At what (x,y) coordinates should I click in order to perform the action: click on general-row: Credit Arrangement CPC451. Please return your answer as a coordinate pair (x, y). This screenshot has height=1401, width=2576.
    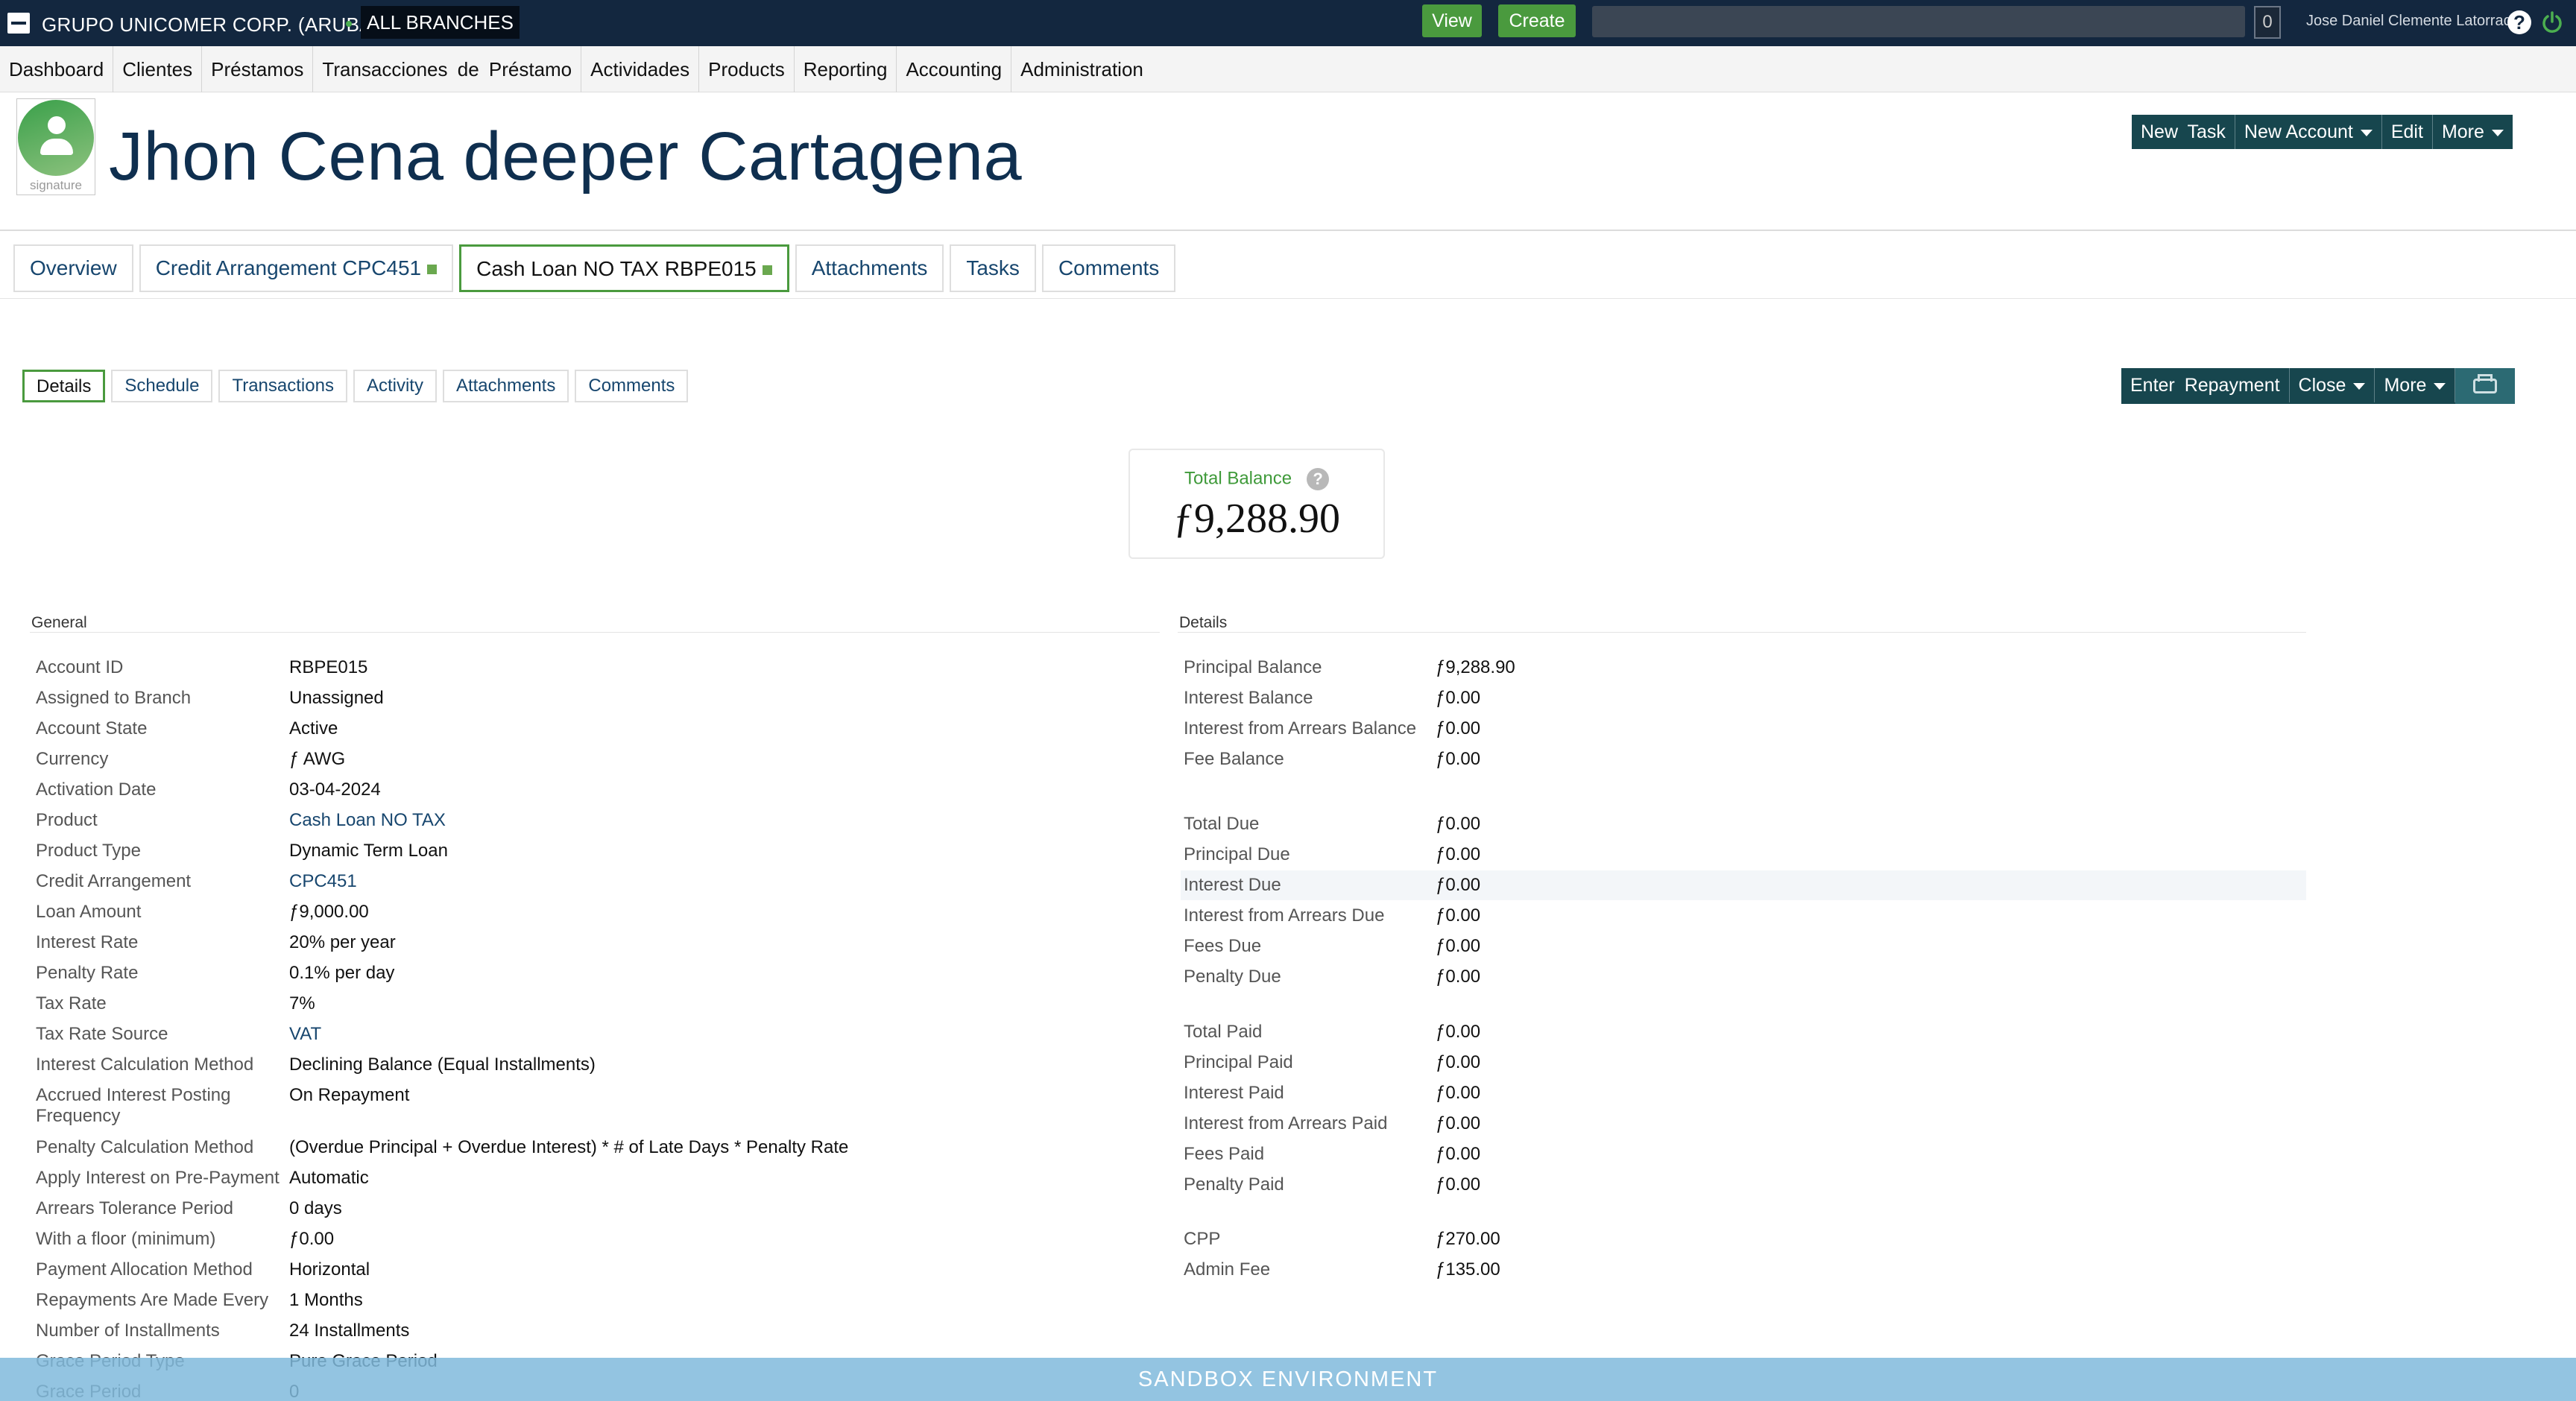
    Looking at the image, I should click on (595, 882).